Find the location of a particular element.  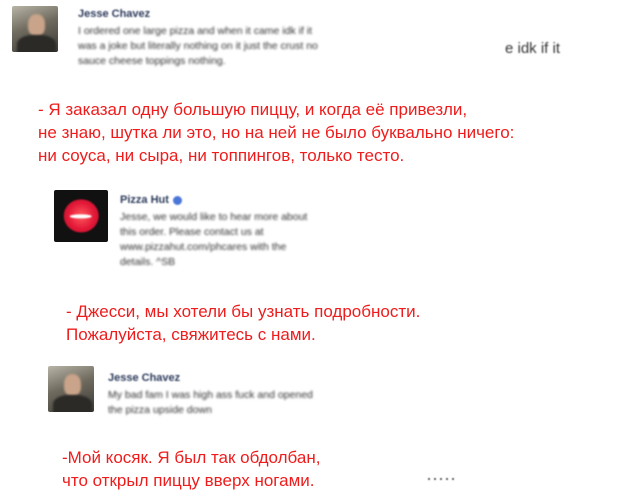

avatar-pizza-hut is located at coordinates (81, 216).